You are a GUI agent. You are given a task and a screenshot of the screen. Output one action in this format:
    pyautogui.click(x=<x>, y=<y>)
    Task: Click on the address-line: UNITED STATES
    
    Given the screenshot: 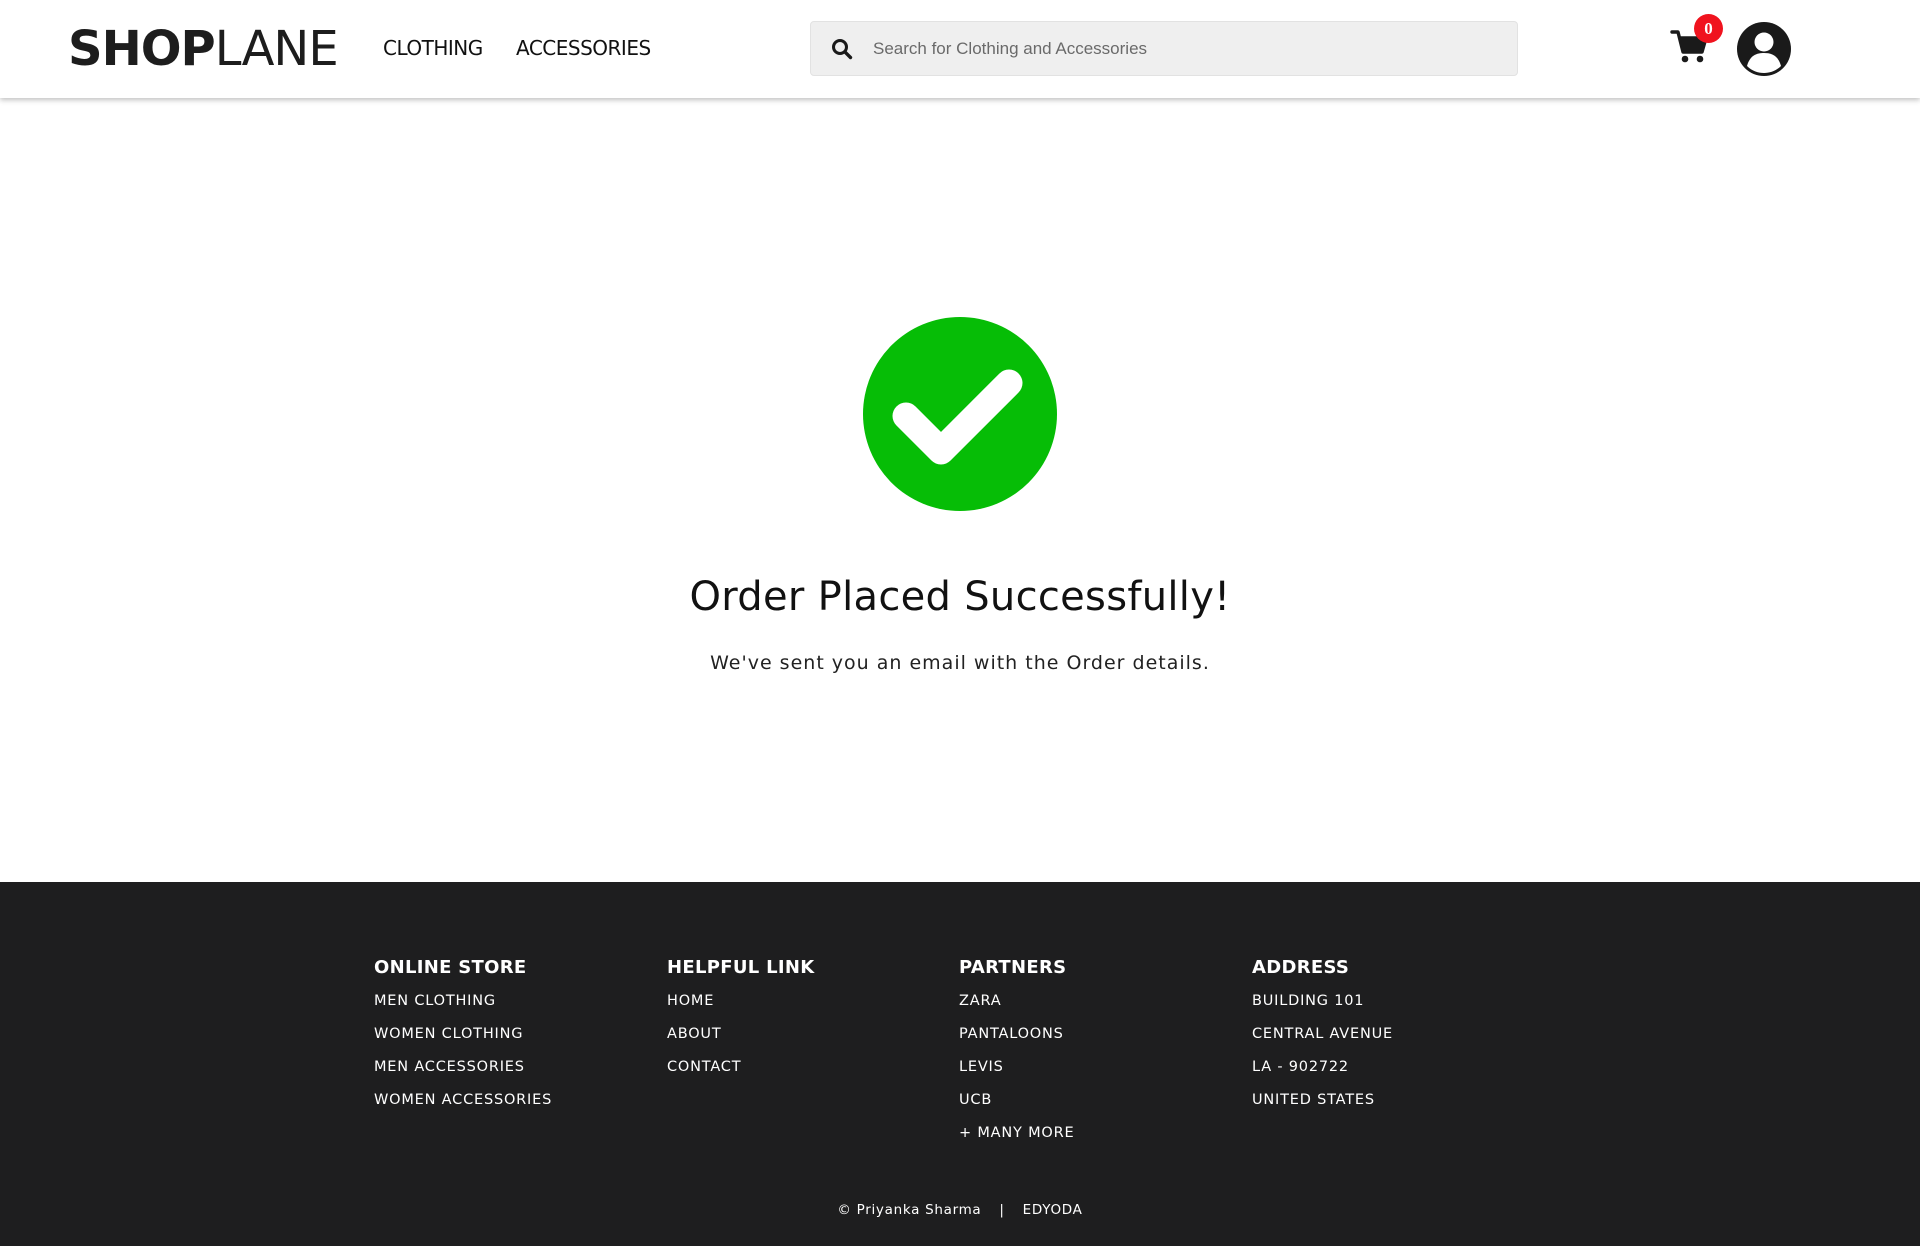 What is the action you would take?
    pyautogui.click(x=1313, y=1100)
    